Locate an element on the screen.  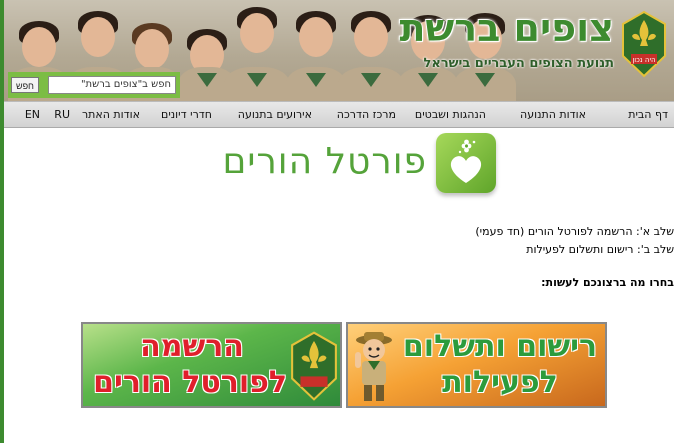
register-portal-banner: הרשמה לפורטל הורים is located at coordinates (211, 365).